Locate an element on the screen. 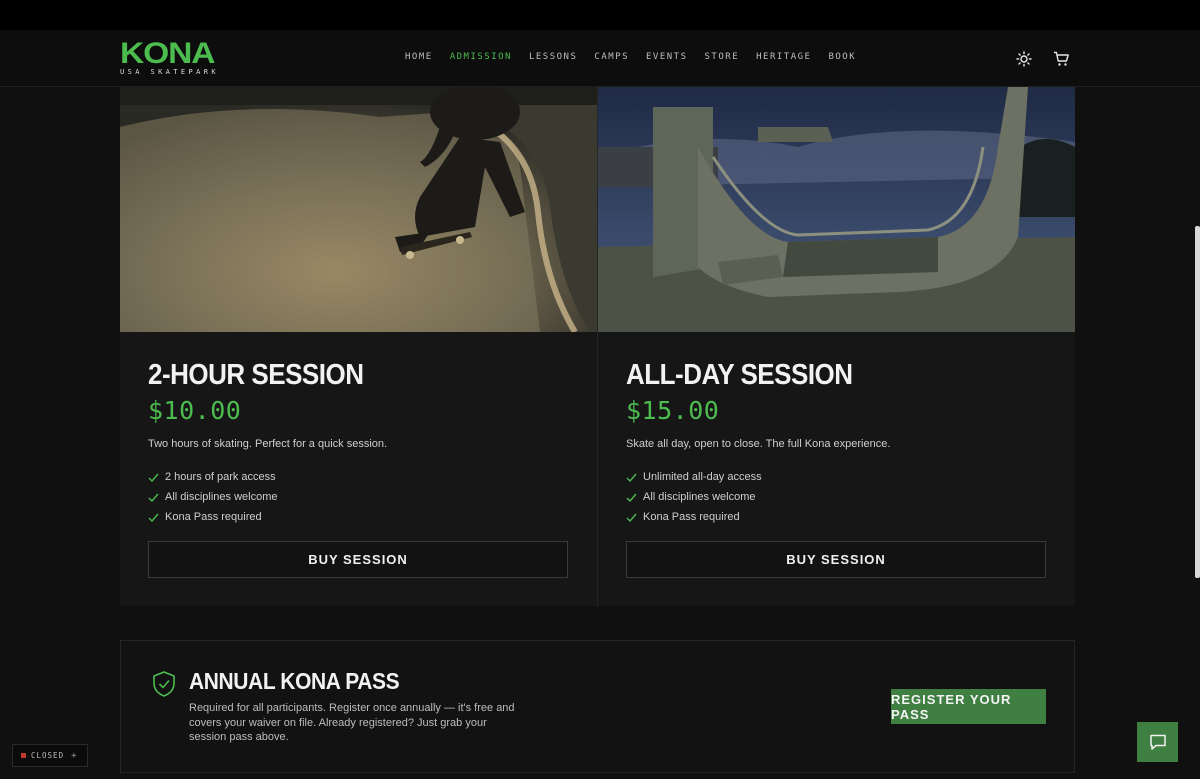  chat-bubble-icon is located at coordinates (1157, 742).